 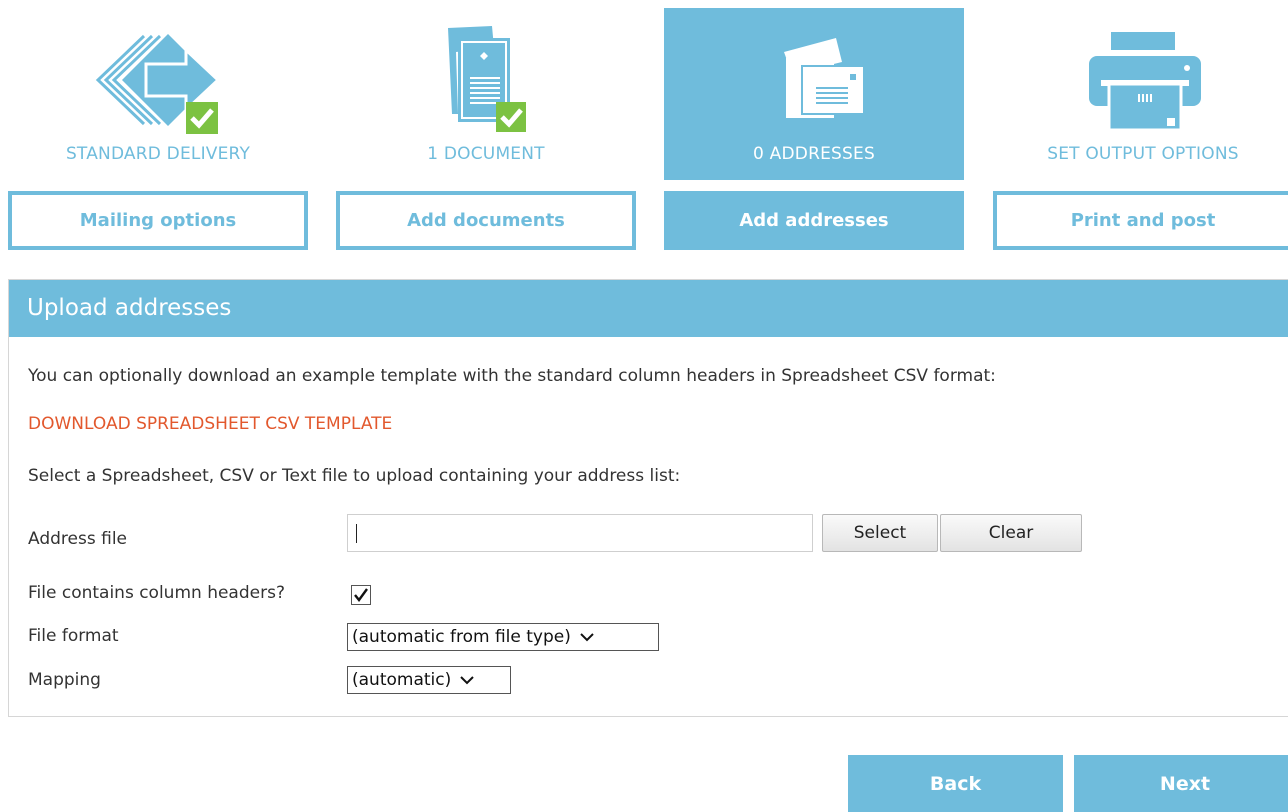 I want to click on document-icon, so click(x=486, y=82).